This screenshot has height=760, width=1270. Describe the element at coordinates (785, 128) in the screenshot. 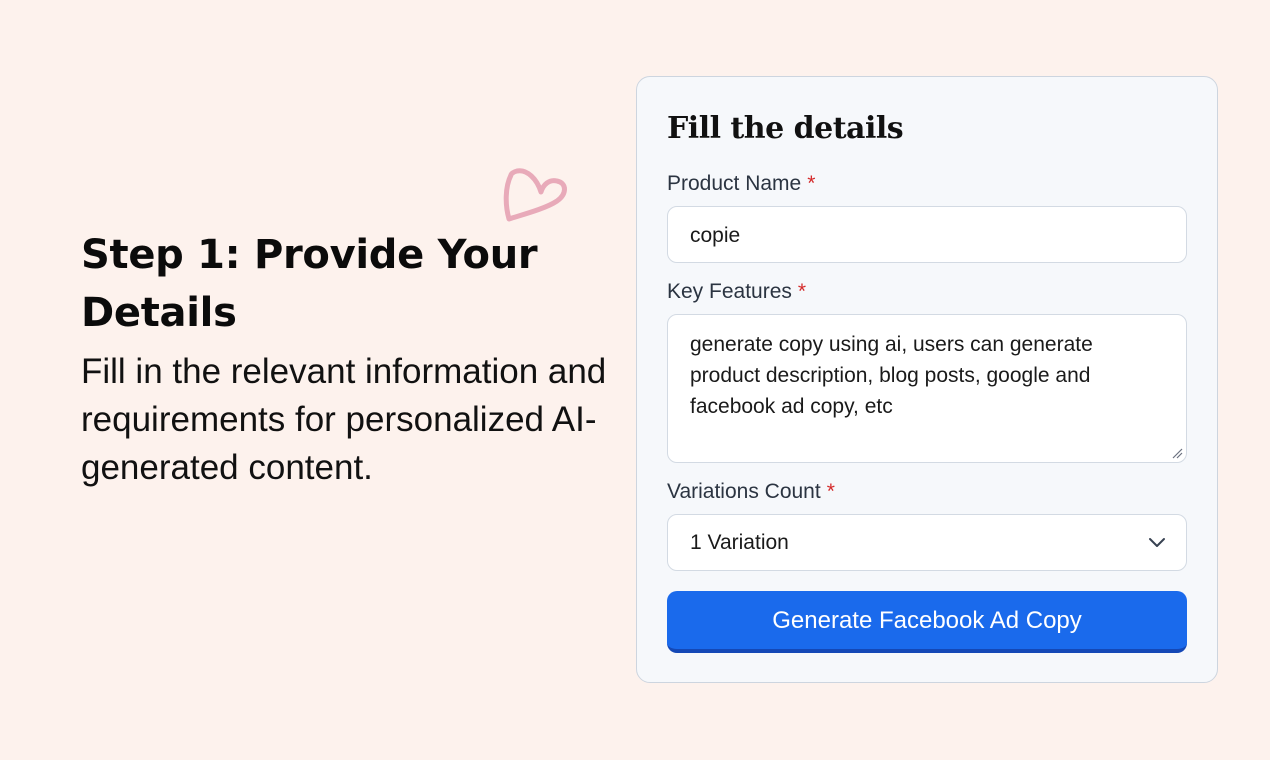

I see `form-title: Fill the details` at that location.